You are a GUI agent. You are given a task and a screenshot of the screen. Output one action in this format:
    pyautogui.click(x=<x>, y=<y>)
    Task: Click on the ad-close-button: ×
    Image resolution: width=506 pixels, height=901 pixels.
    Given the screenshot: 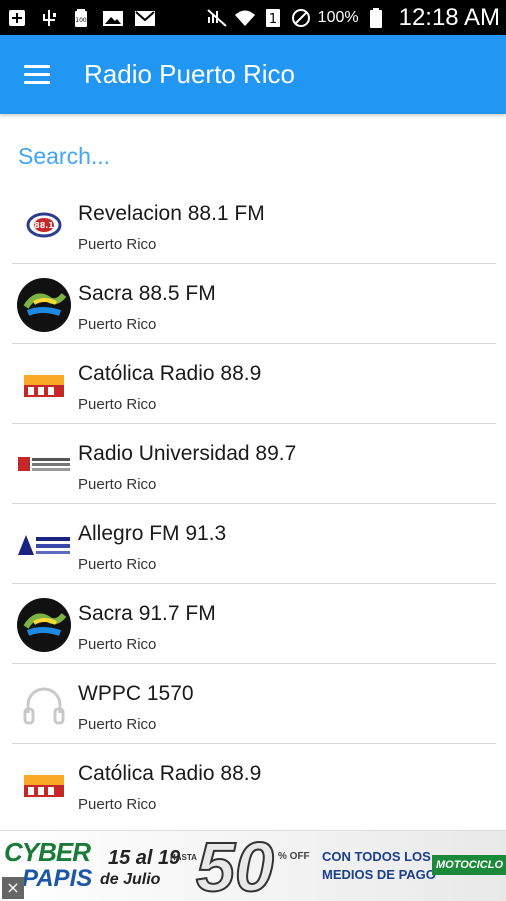 What is the action you would take?
    pyautogui.click(x=13, y=888)
    